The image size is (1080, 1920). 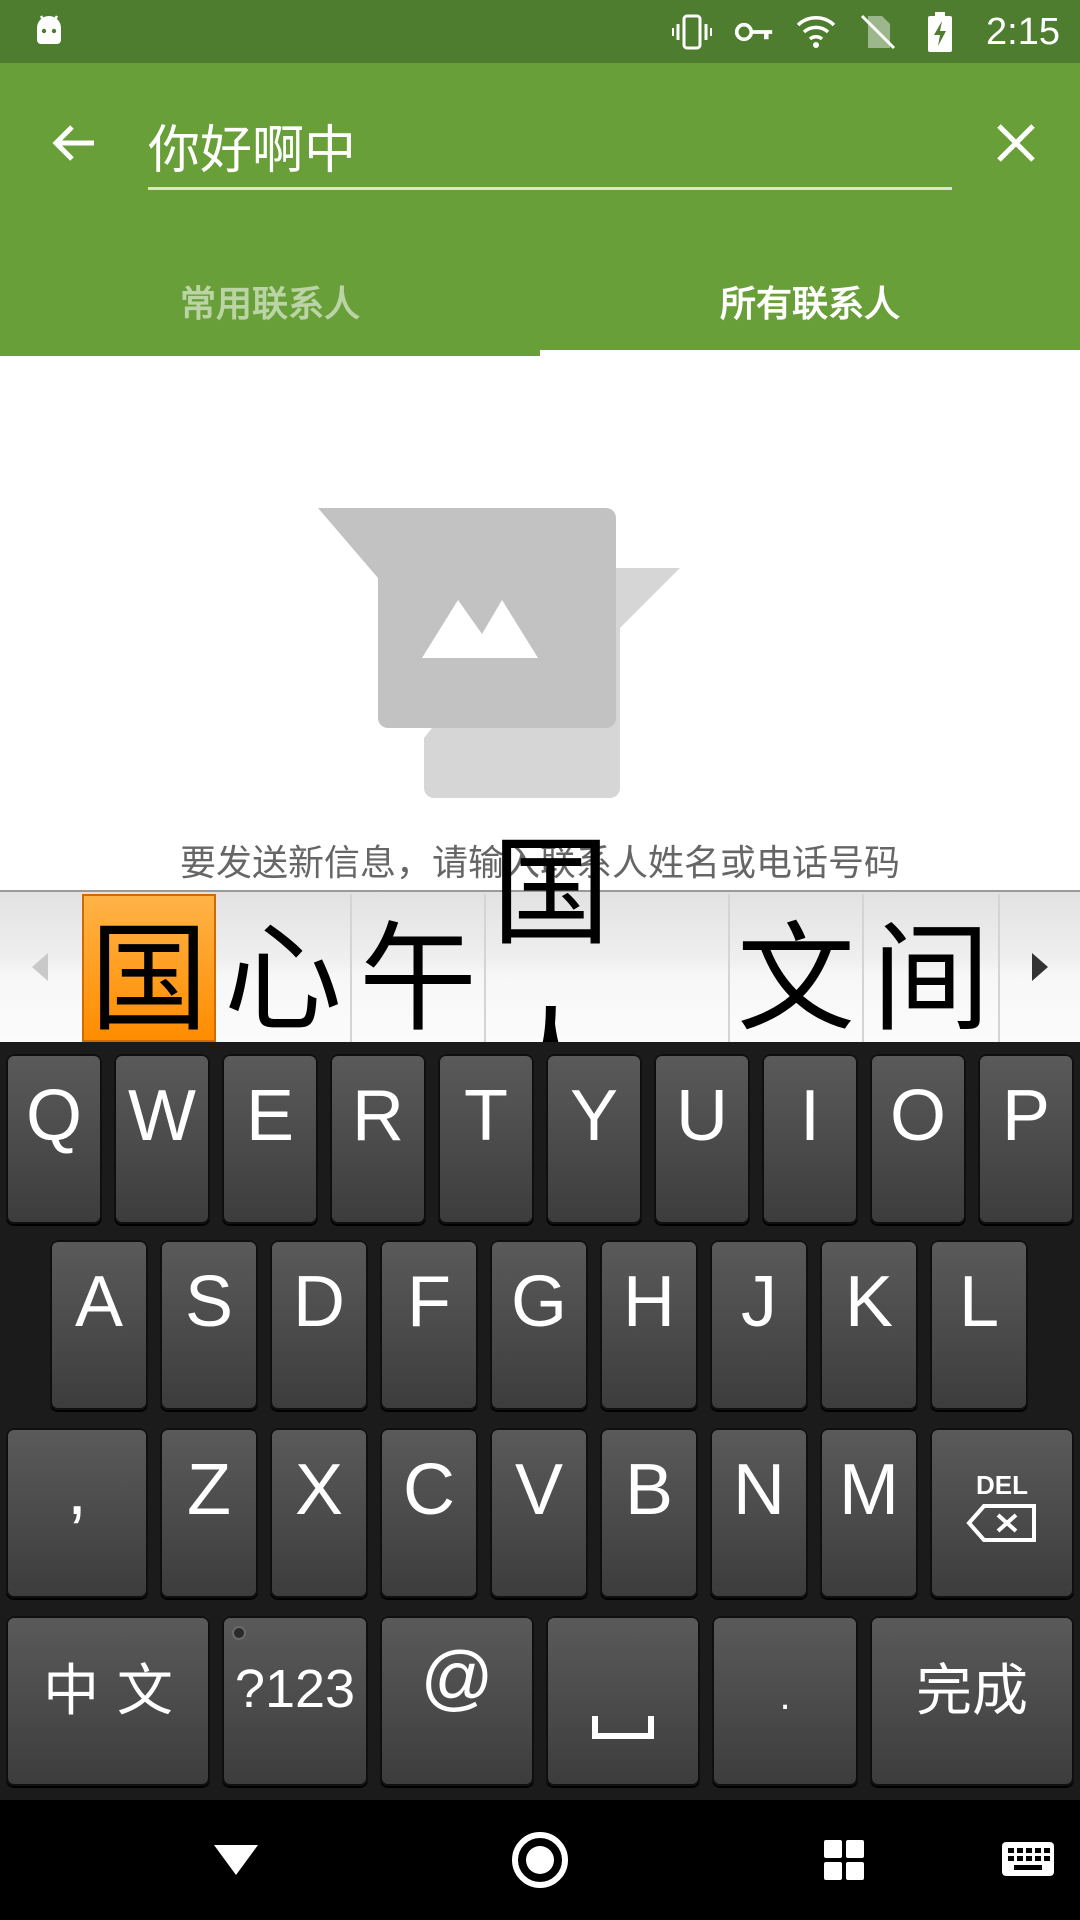 I want to click on arrow-right-icon, so click(x=1040, y=967).